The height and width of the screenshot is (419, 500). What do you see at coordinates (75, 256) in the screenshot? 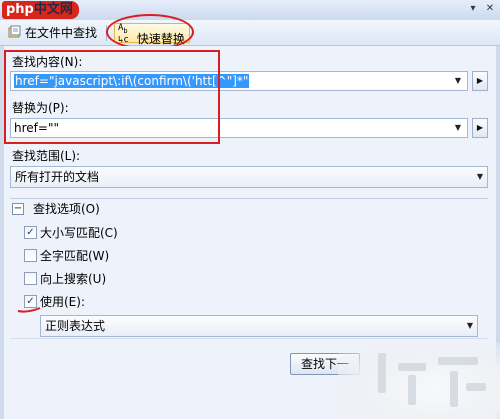
I see `whole-word-label: 全字匹配(W)` at bounding box center [75, 256].